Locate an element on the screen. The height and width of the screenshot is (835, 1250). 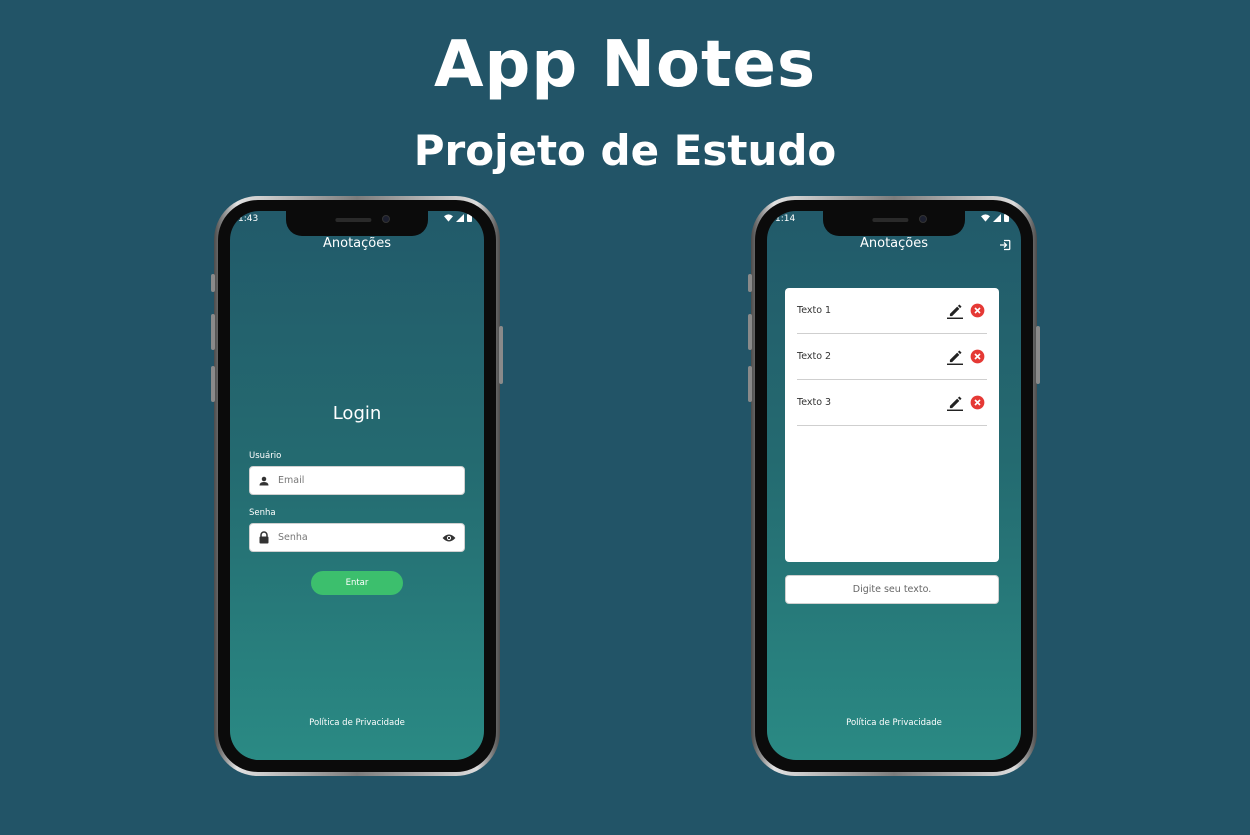
list-item: Texto 2 is located at coordinates (892, 357).